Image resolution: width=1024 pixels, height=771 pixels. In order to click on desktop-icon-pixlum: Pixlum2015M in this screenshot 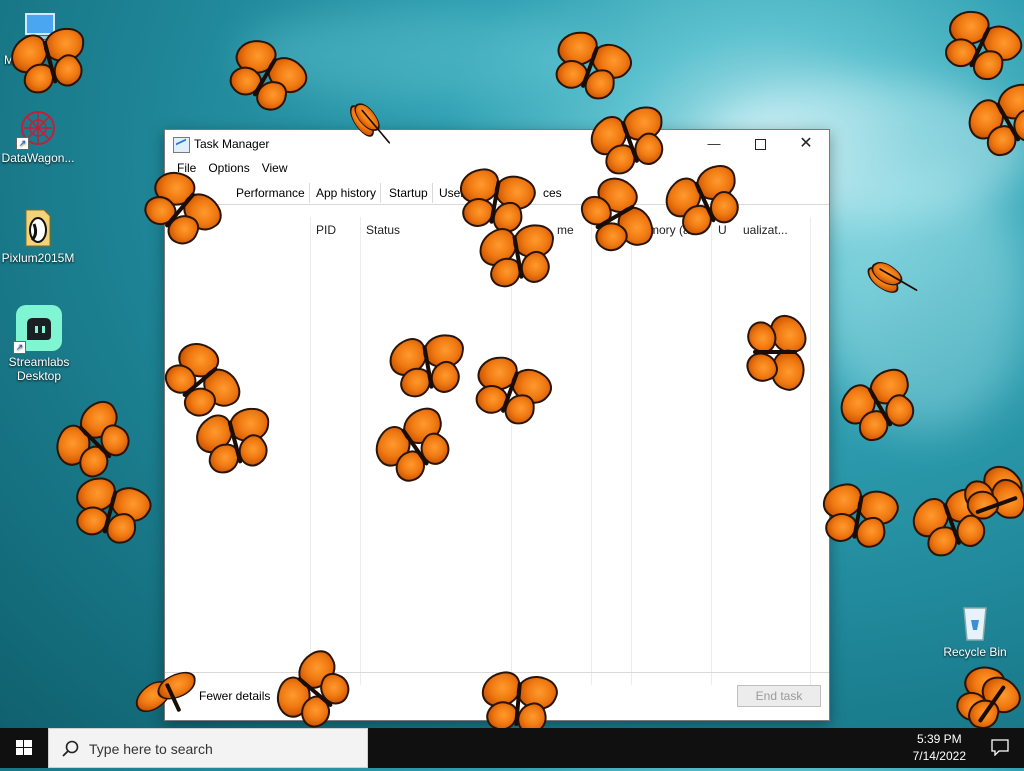, I will do `click(38, 236)`.